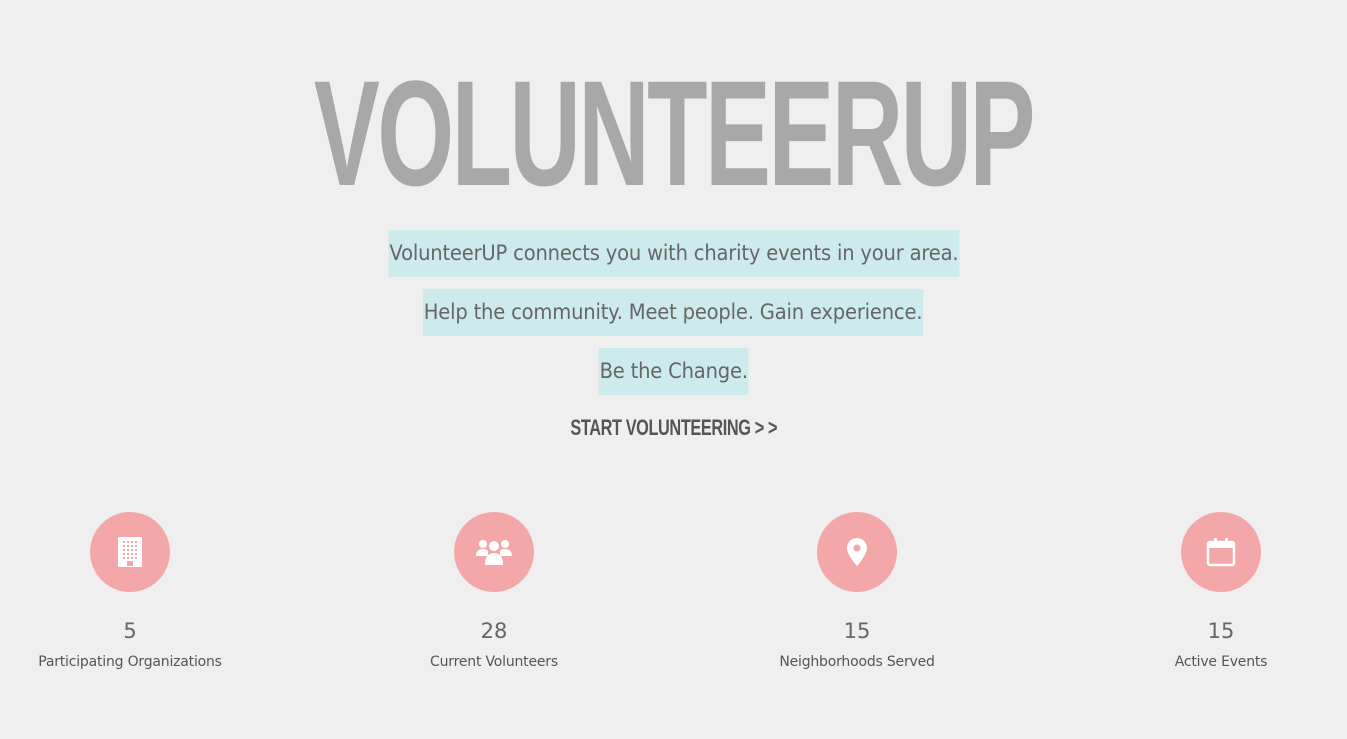 The height and width of the screenshot is (739, 1347). I want to click on stat-neighborhoods: 15 Neighborhoods Served, so click(857, 591).